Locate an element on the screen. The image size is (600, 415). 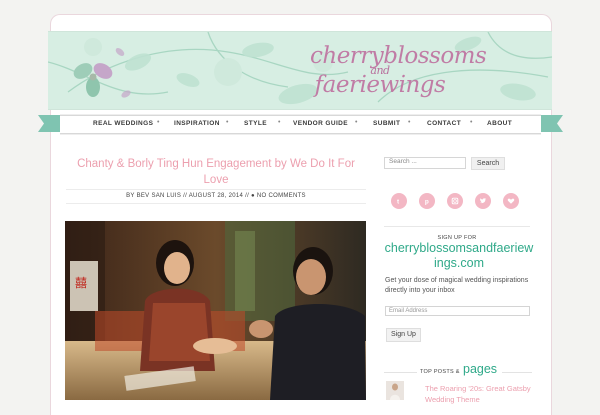
top-posts-divider-right is located at coordinates (517, 372).